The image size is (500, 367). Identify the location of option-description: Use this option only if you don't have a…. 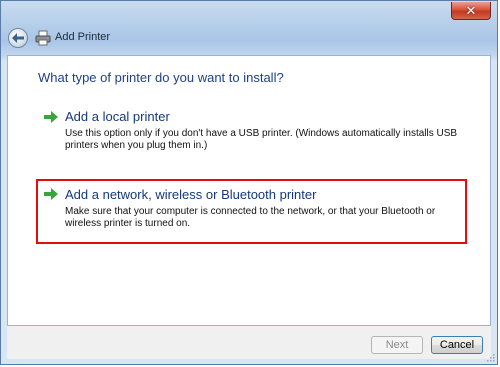
(261, 139).